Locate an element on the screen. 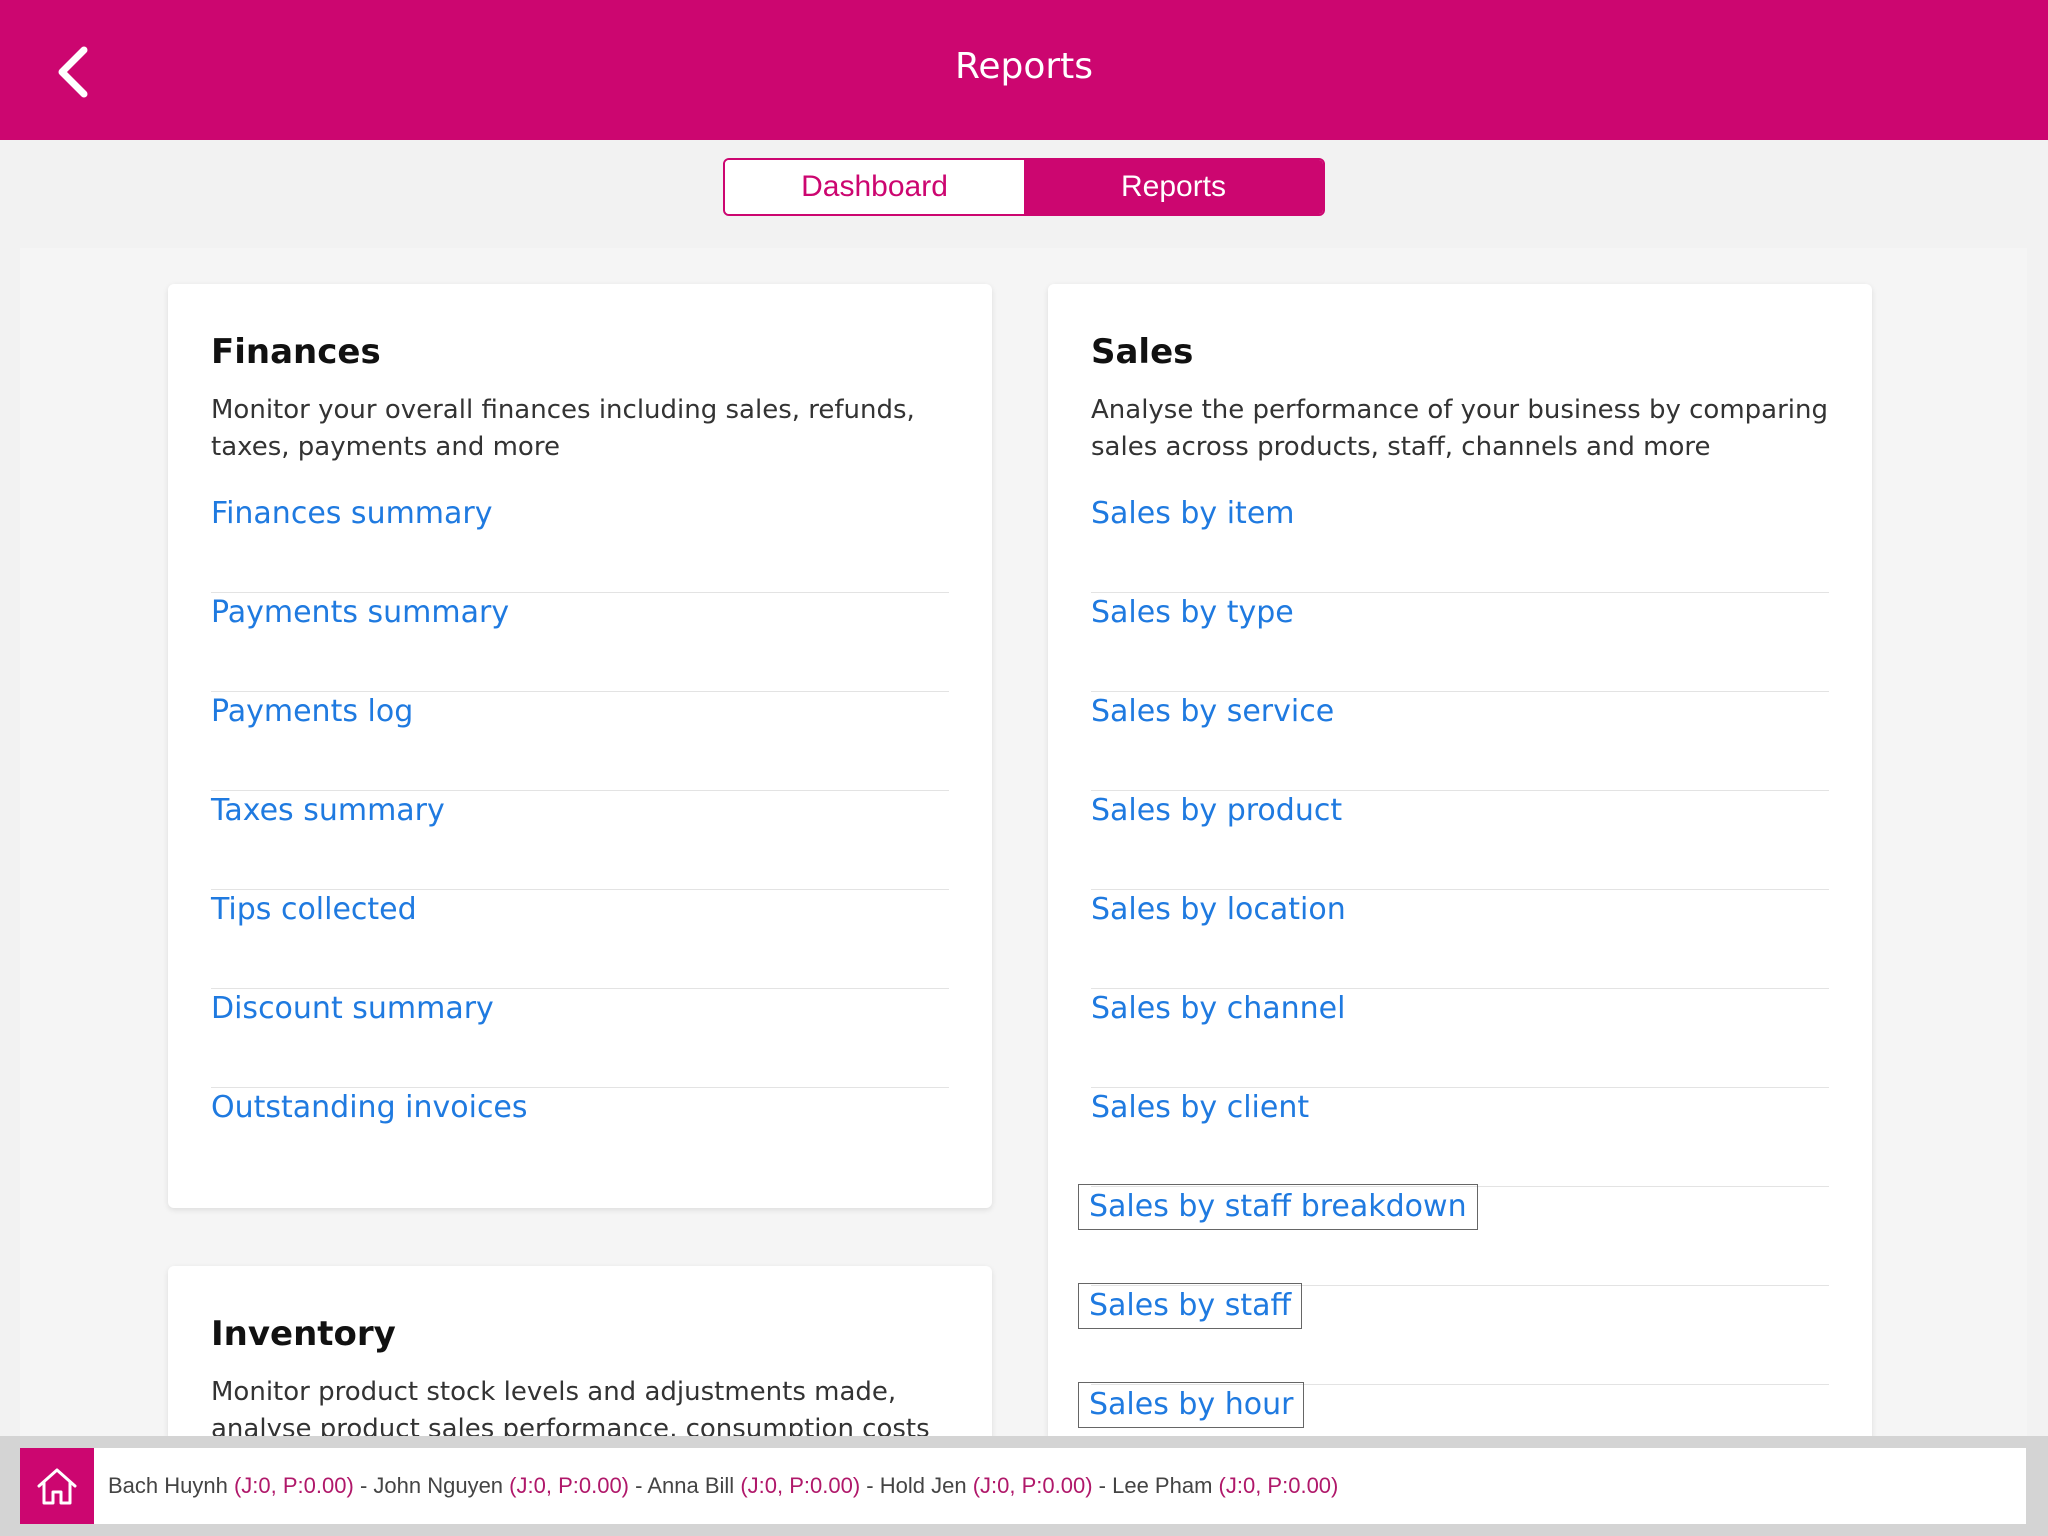 Image resolution: width=2048 pixels, height=1536 pixels. sales-by-service-link: Sales by service is located at coordinates (1212, 712).